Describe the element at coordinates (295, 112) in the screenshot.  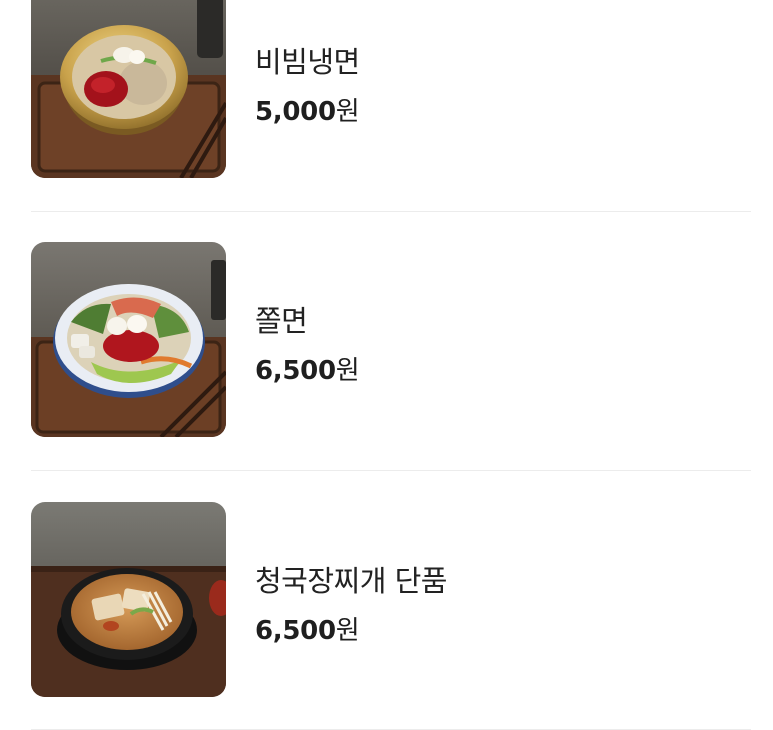
I see `price-value: 5,000` at that location.